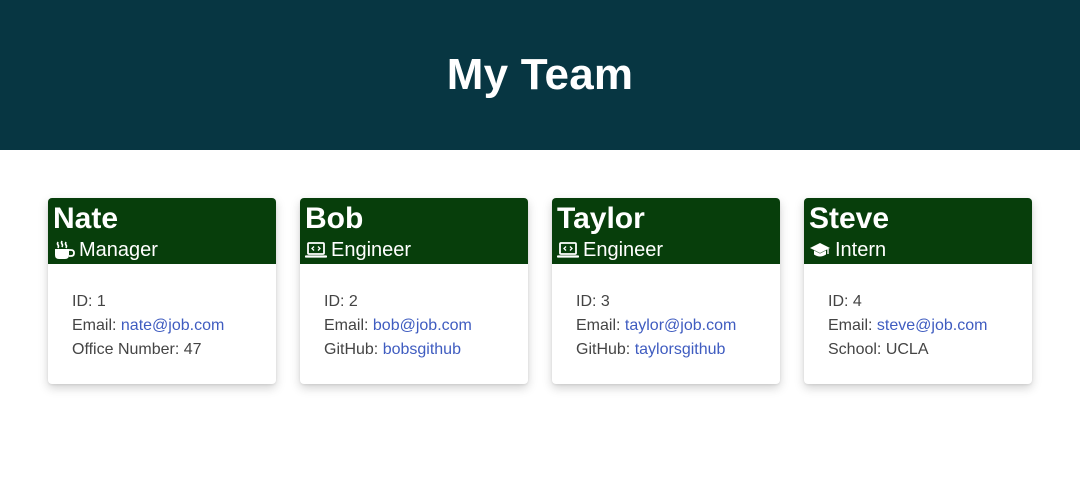  I want to click on employee-email: Email: nate@job.com, so click(174, 326).